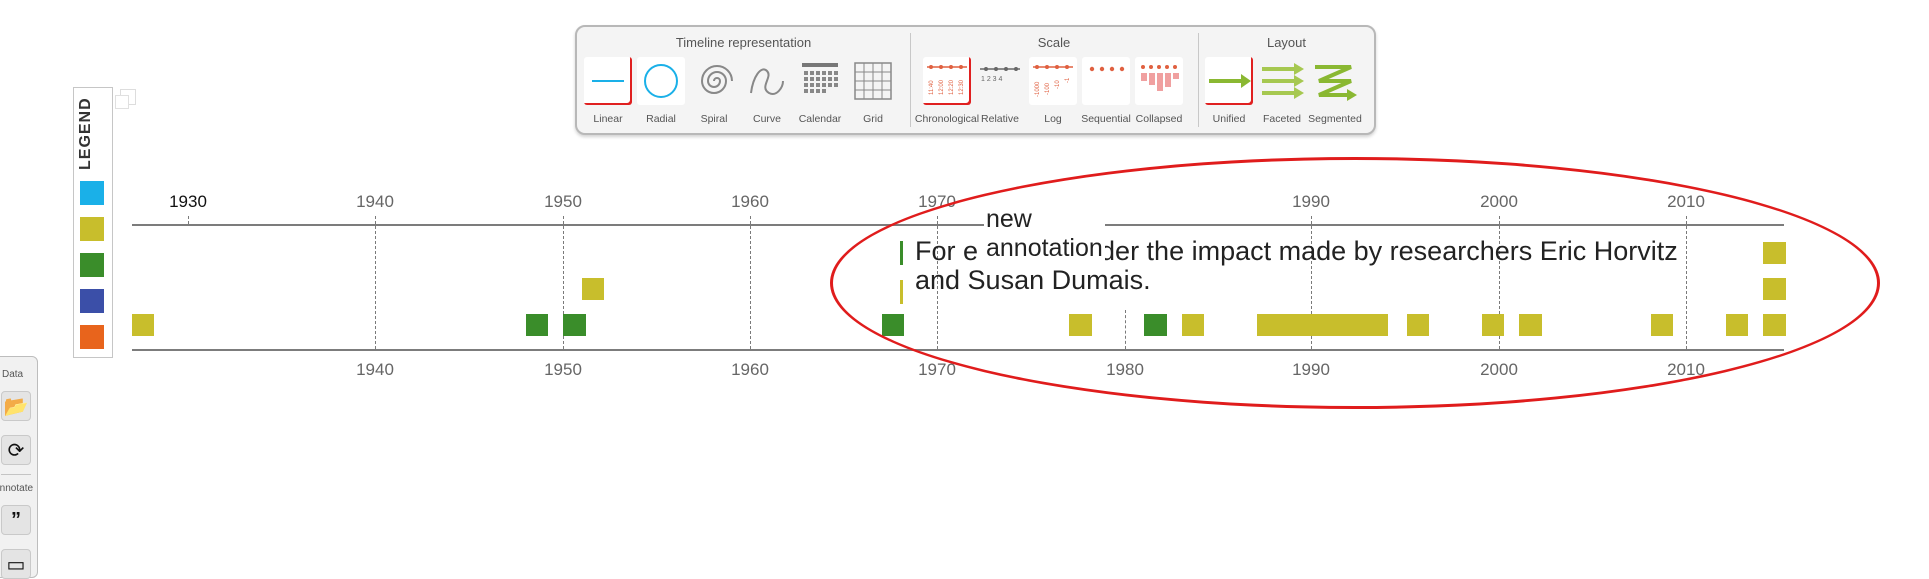 Image resolution: width=1929 pixels, height=579 pixels. Describe the element at coordinates (17, 488) in the screenshot. I see `annotate-section-label: Annotate` at that location.